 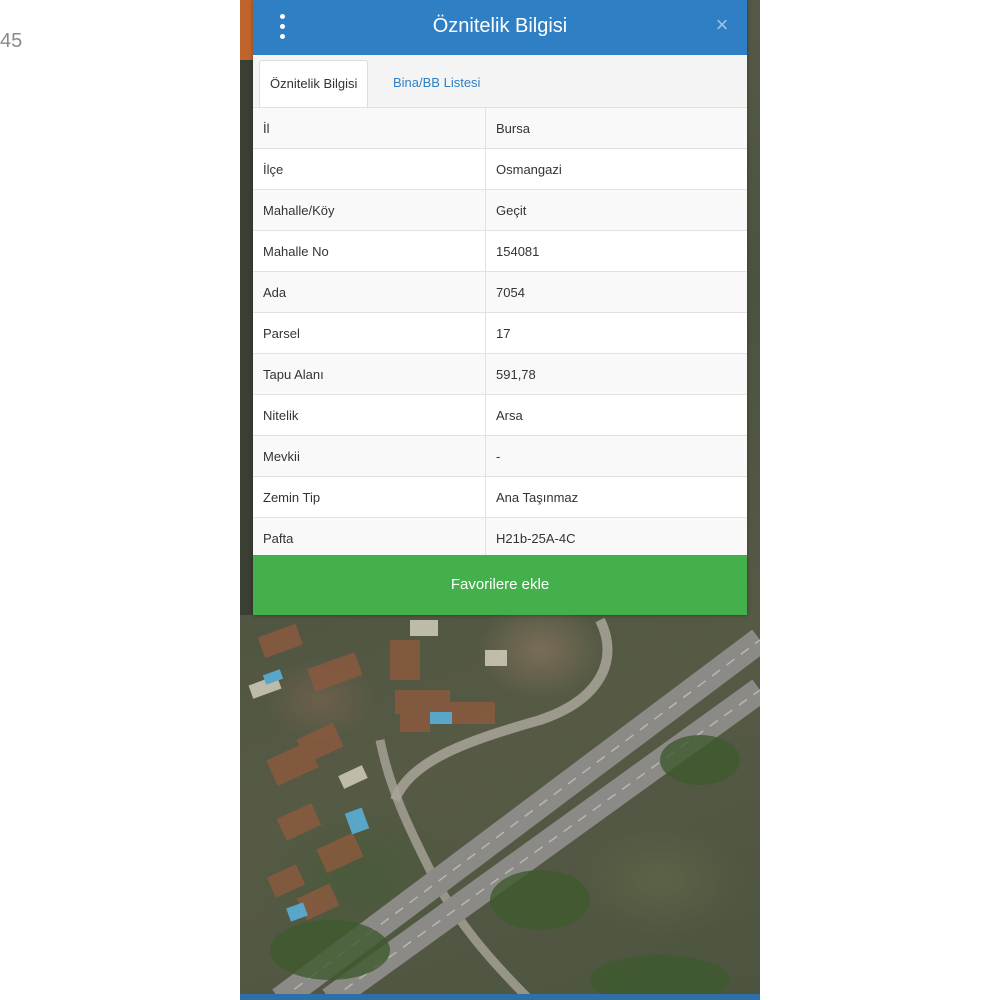 What do you see at coordinates (500, 81) in the screenshot?
I see `dialog-tabs: Öznitelik Bilgisi Bina/BB Listesi` at bounding box center [500, 81].